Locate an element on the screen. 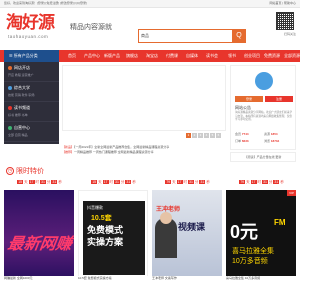 The height and width of the screenshot is (300, 320). register-button: 注册 is located at coordinates (279, 99).